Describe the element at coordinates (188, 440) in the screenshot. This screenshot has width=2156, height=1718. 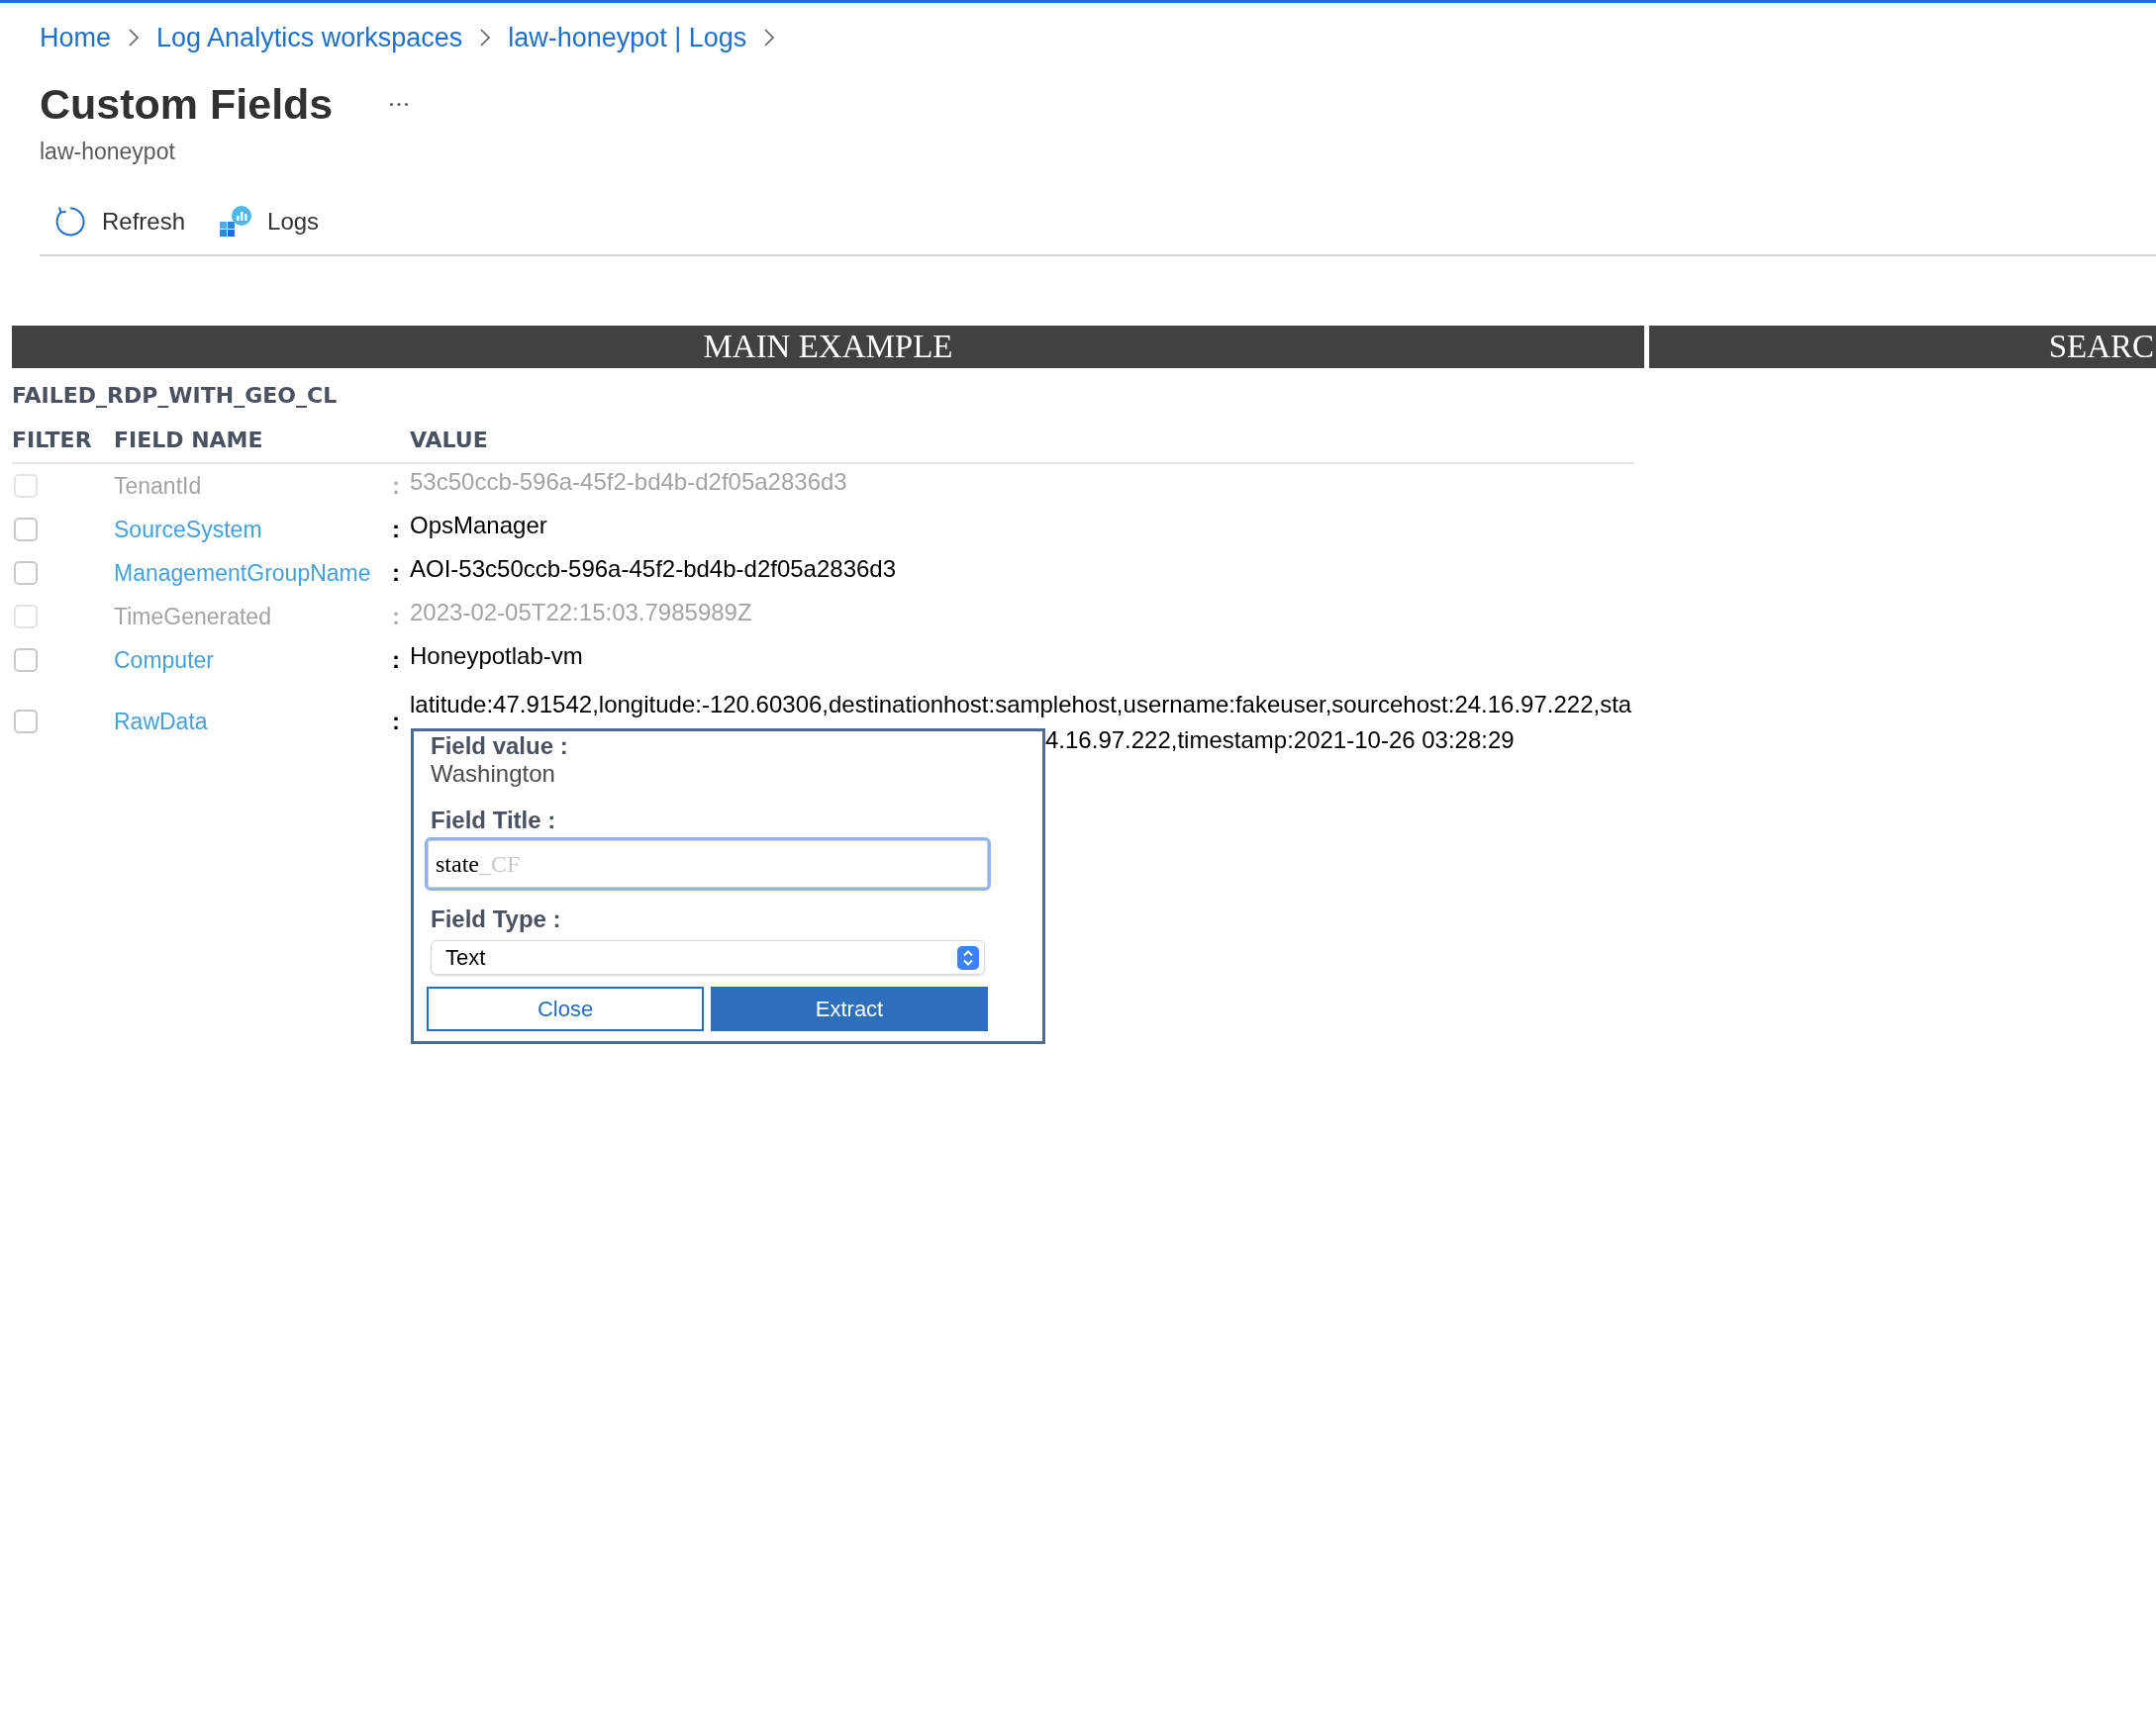
I see `column-header: FIELD NAME` at that location.